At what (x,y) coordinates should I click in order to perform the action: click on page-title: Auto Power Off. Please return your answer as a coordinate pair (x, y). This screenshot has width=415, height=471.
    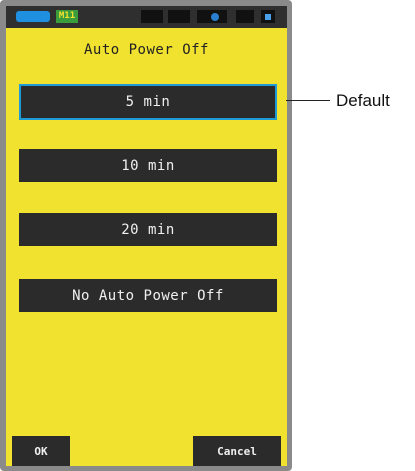
    Looking at the image, I should click on (146, 50).